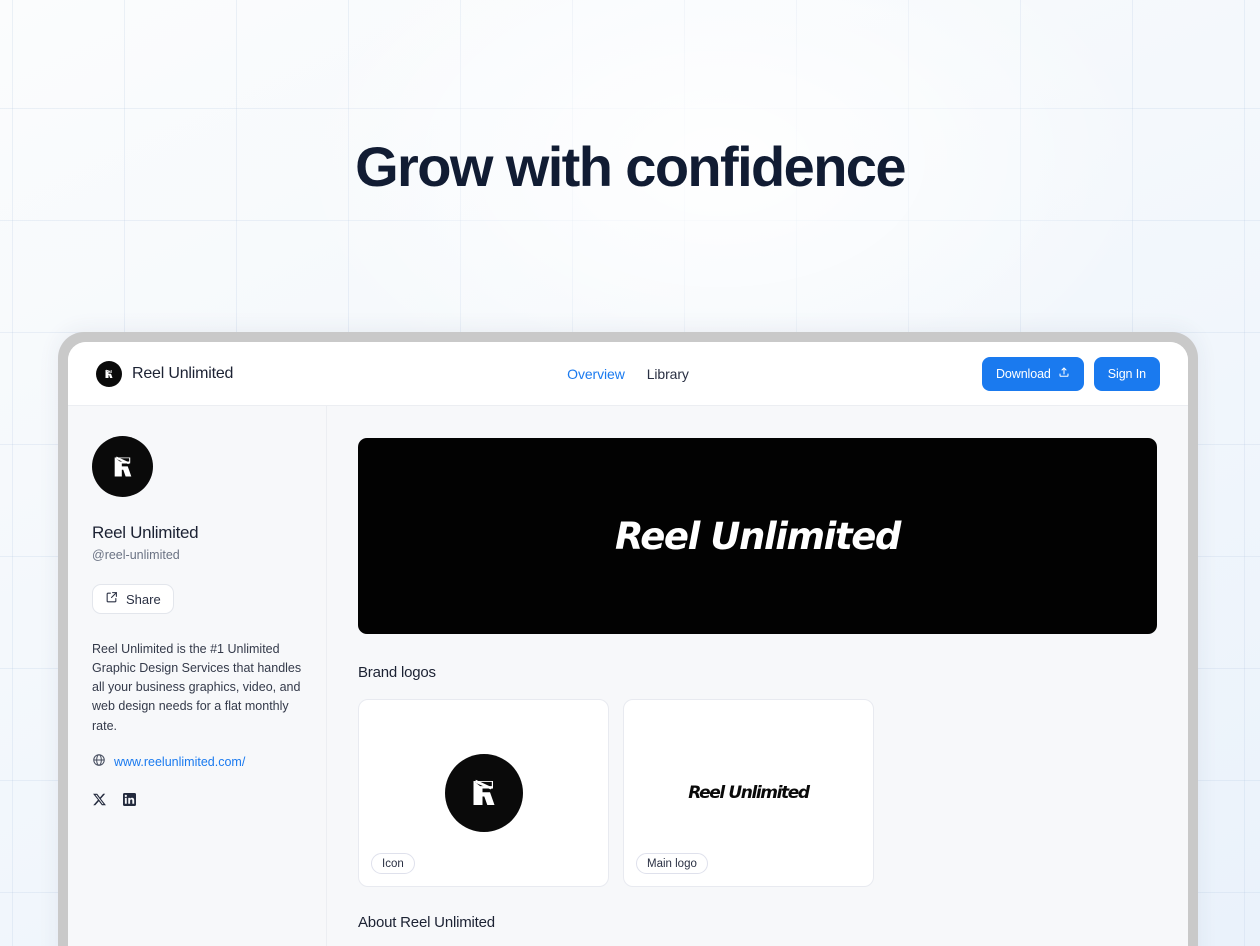 Image resolution: width=1260 pixels, height=946 pixels. I want to click on logo-card-main-logo: Reel Unlimited Main logo, so click(748, 793).